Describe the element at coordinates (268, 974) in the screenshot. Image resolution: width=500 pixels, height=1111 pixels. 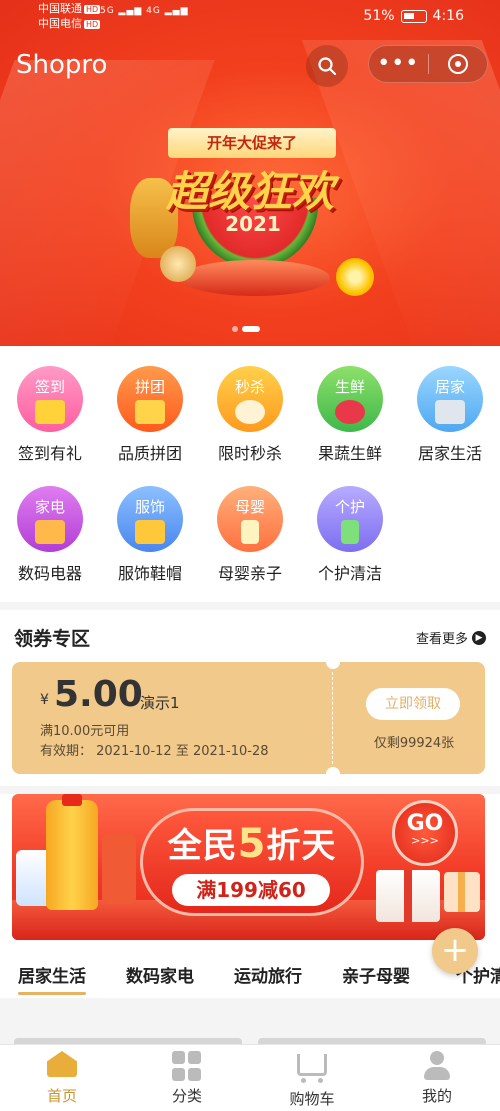
I see `tab-sports-travel: 运动旅行` at that location.